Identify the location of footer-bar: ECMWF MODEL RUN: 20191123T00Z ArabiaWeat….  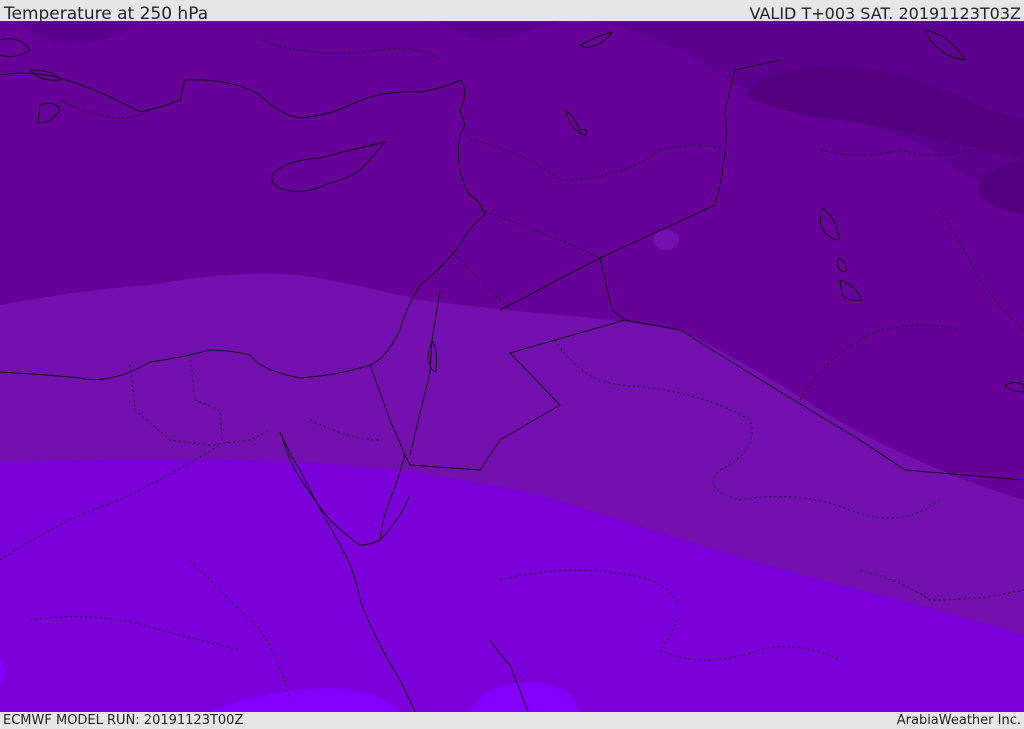
(512, 720).